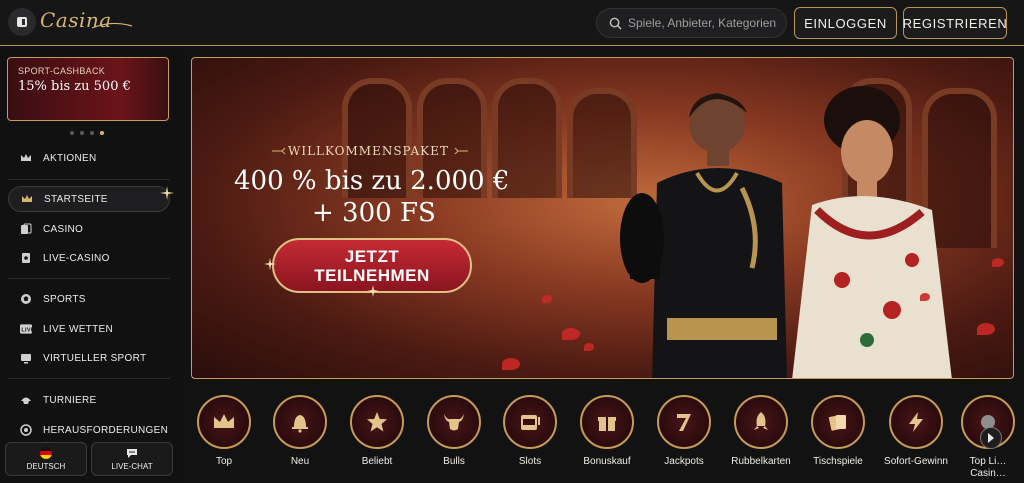  I want to click on sidebar-item-sports: SPORTS, so click(89, 299).